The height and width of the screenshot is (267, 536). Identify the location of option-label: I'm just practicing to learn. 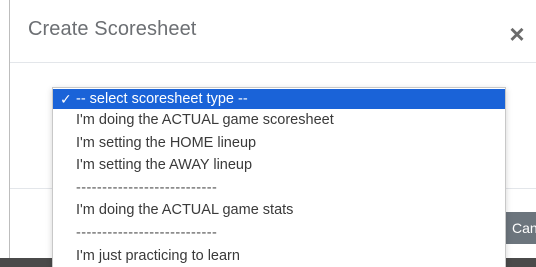
(158, 255).